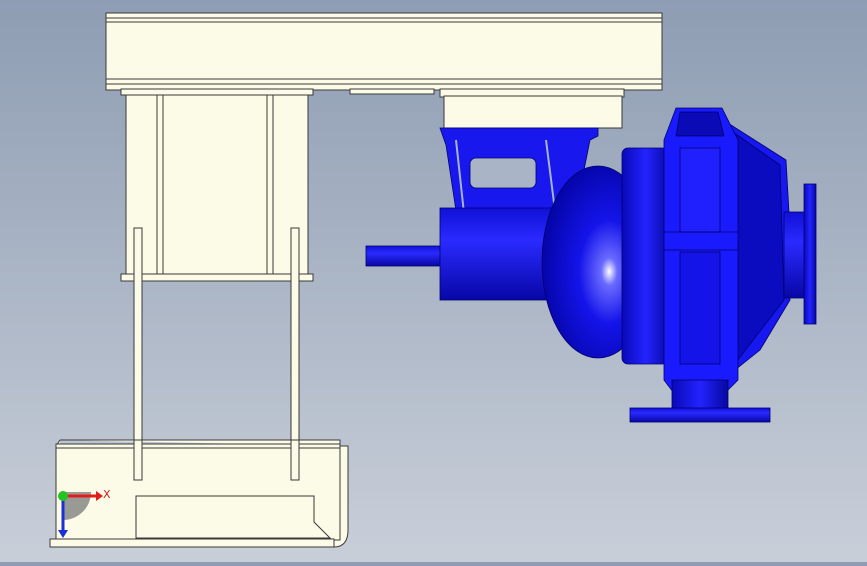 This screenshot has width=867, height=566. Describe the element at coordinates (138, 460) in the screenshot. I see `hanger-rod-left-lower` at that location.